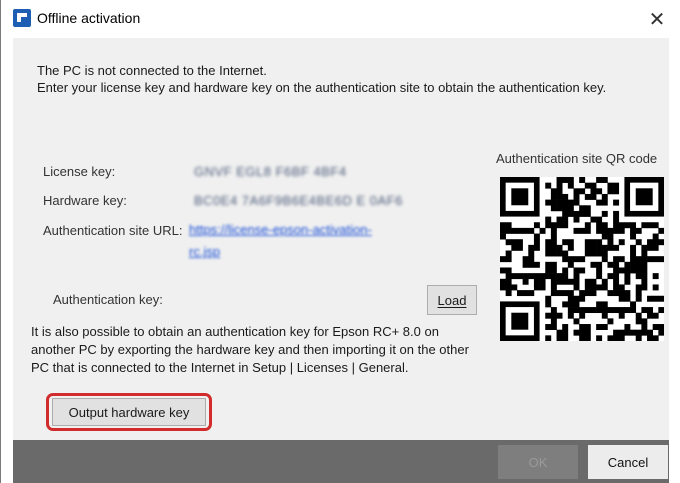 The width and height of the screenshot is (680, 483). What do you see at coordinates (108, 299) in the screenshot?
I see `auth-key-label: Authentication key:` at bounding box center [108, 299].